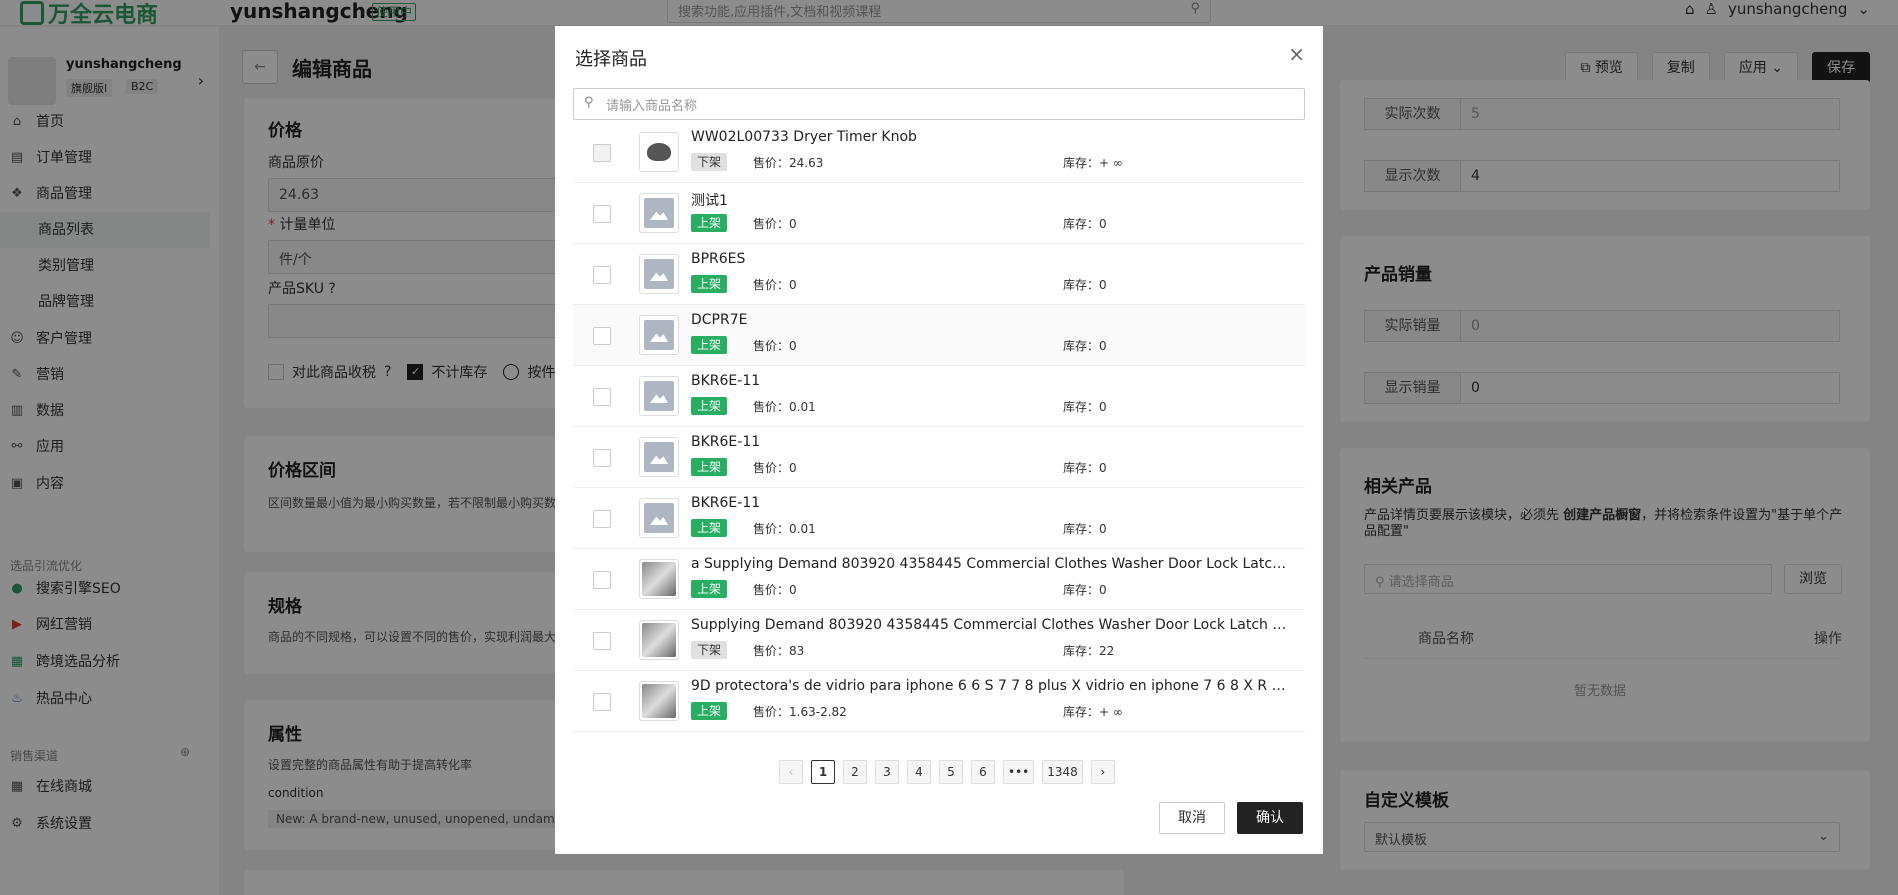 This screenshot has height=895, width=1898. I want to click on product-row: DCPR7E 上架 售价：0 库存：0, so click(939, 335).